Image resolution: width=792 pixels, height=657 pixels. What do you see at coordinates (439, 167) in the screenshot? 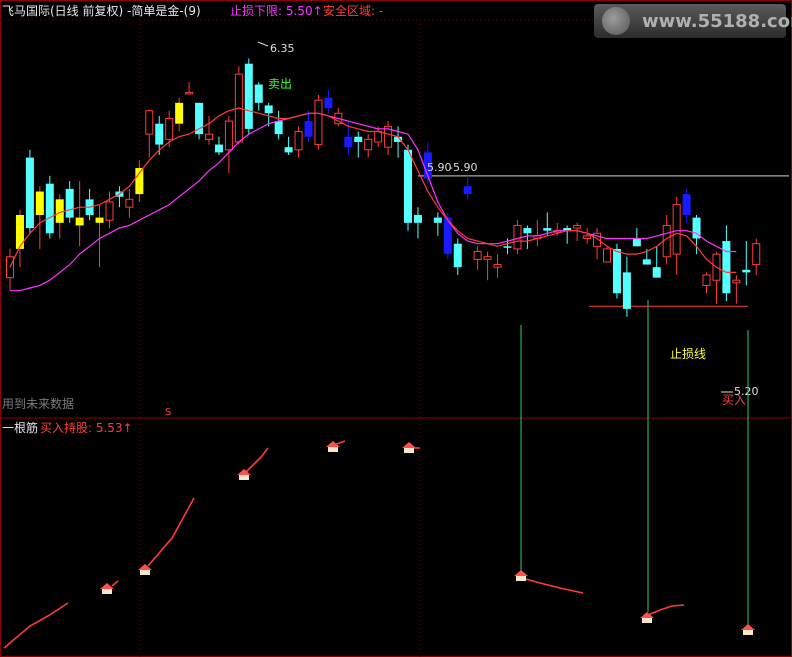
I see `level-label-a: 5.90` at bounding box center [439, 167].